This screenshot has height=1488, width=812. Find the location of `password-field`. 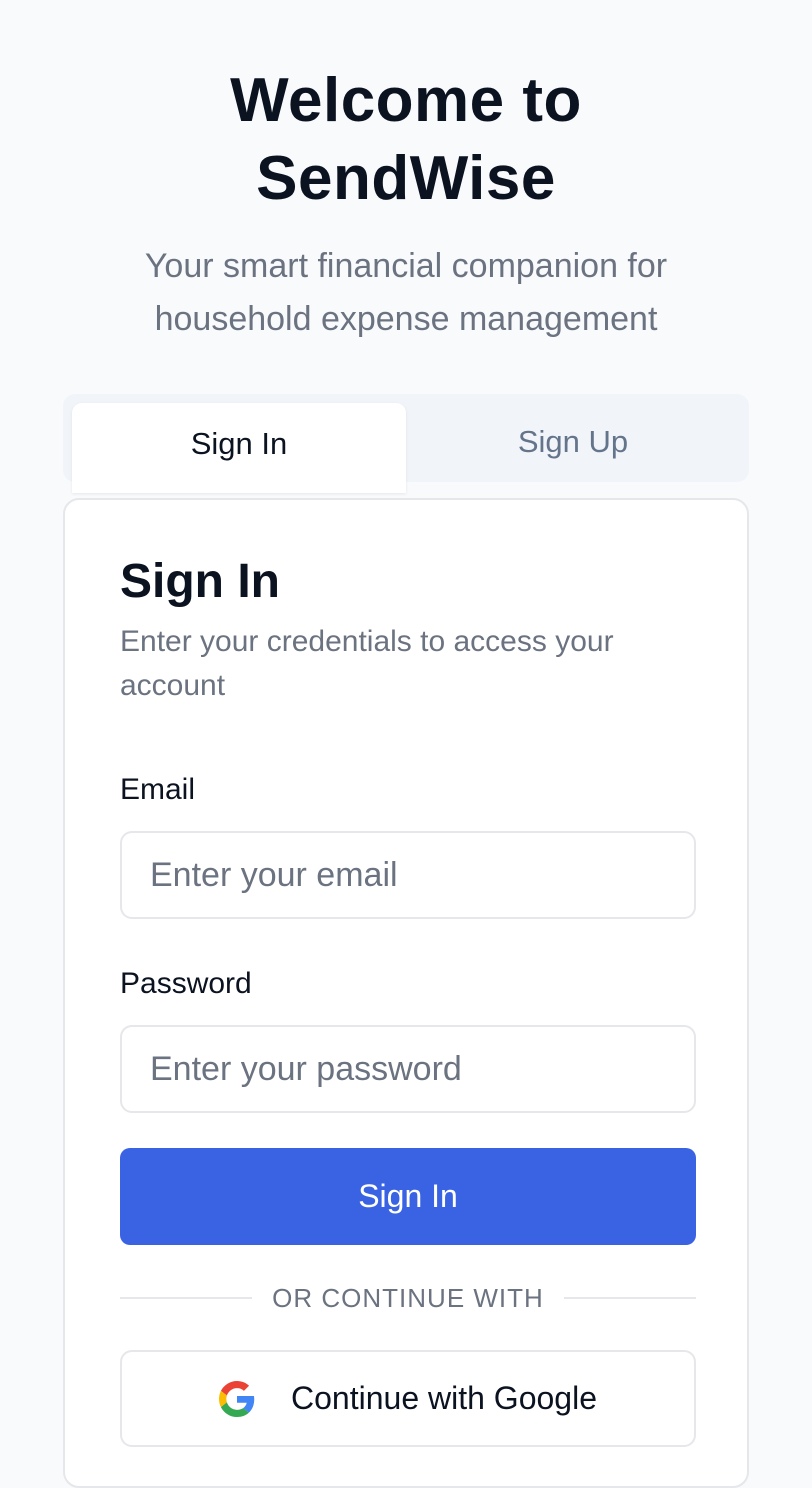

password-field is located at coordinates (408, 1069).